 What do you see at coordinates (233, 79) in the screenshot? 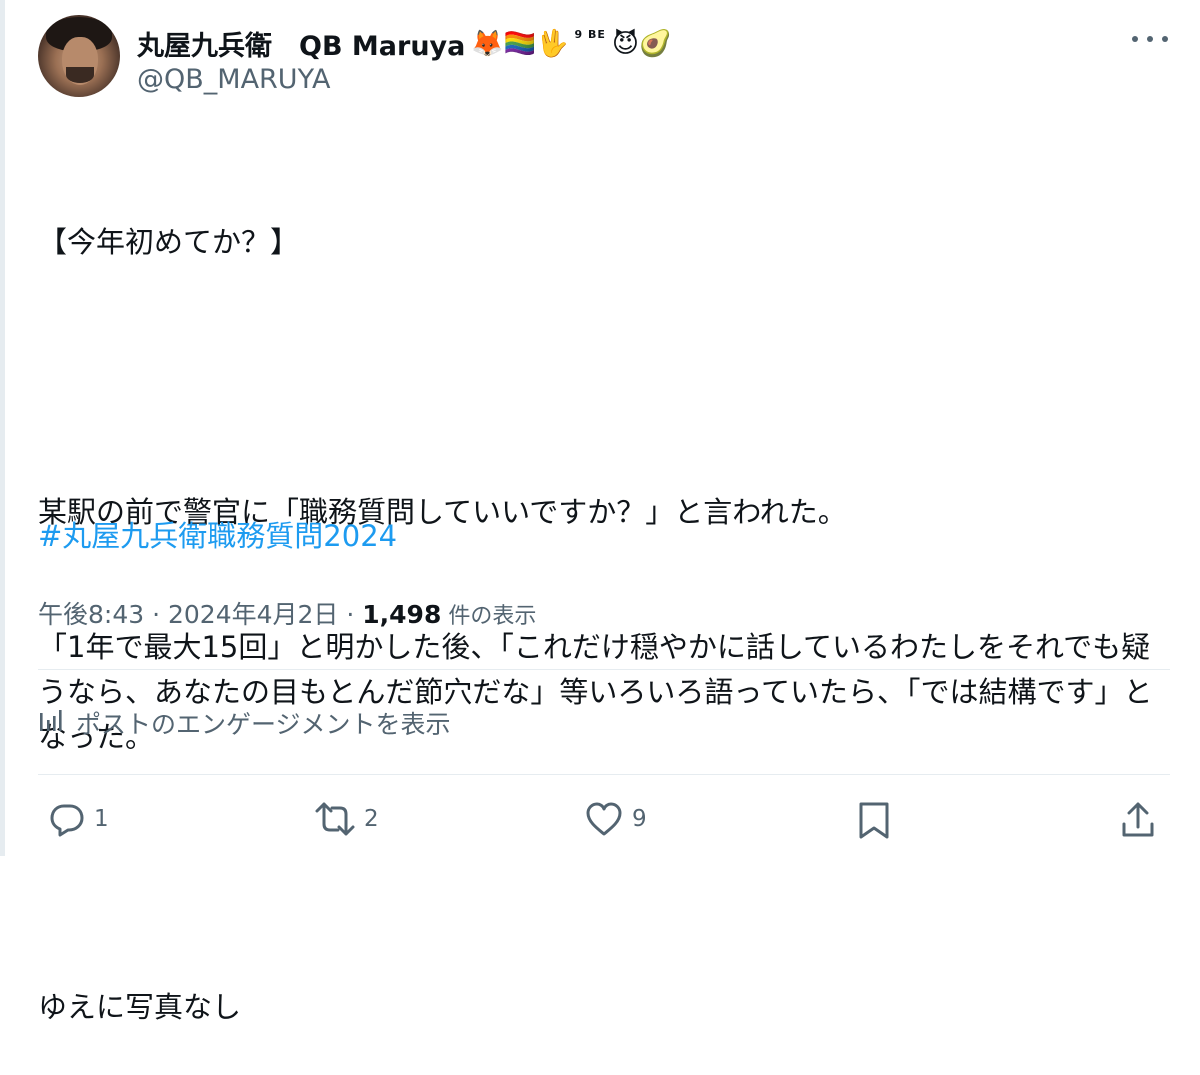
I see `author-handle: @QB_MARUYA` at bounding box center [233, 79].